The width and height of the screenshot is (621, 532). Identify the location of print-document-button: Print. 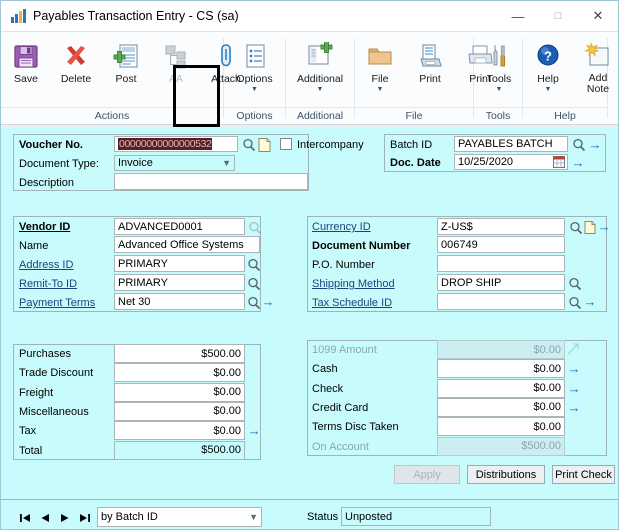
(430, 61).